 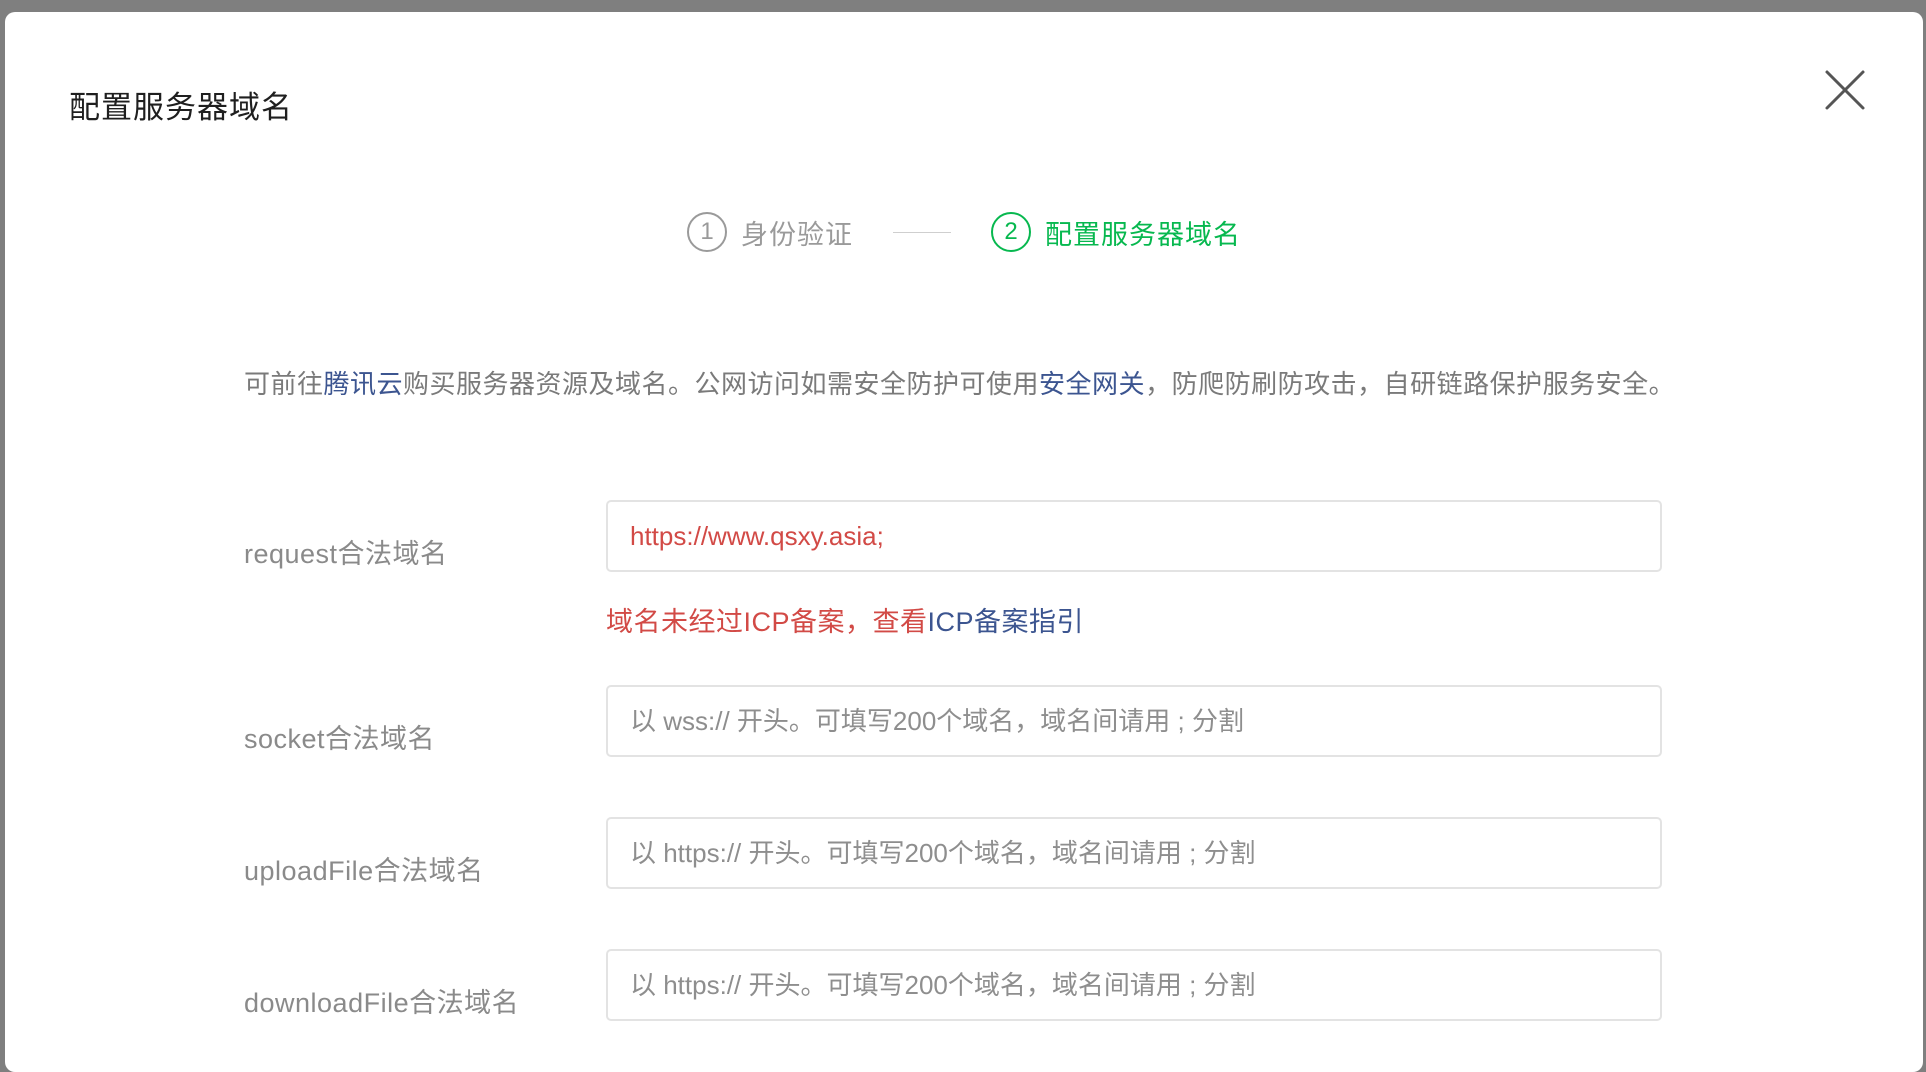 What do you see at coordinates (181, 107) in the screenshot?
I see `dialog-title: 配置服务器域名` at bounding box center [181, 107].